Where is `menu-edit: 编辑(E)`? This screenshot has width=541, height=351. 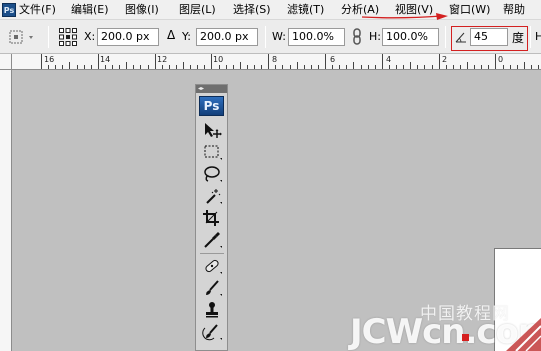 menu-edit: 编辑(E) is located at coordinates (90, 10).